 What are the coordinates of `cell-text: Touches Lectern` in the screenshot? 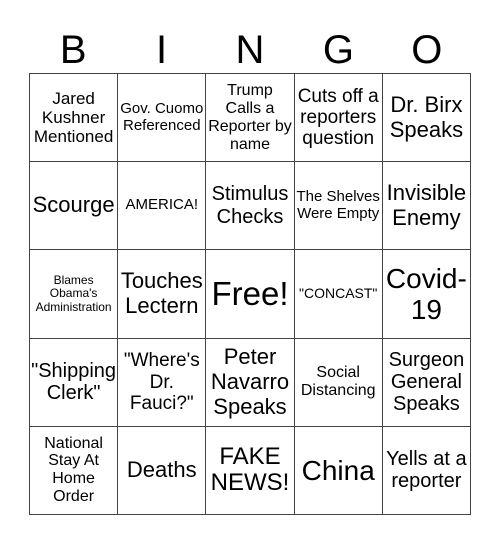 It's located at (161, 293).